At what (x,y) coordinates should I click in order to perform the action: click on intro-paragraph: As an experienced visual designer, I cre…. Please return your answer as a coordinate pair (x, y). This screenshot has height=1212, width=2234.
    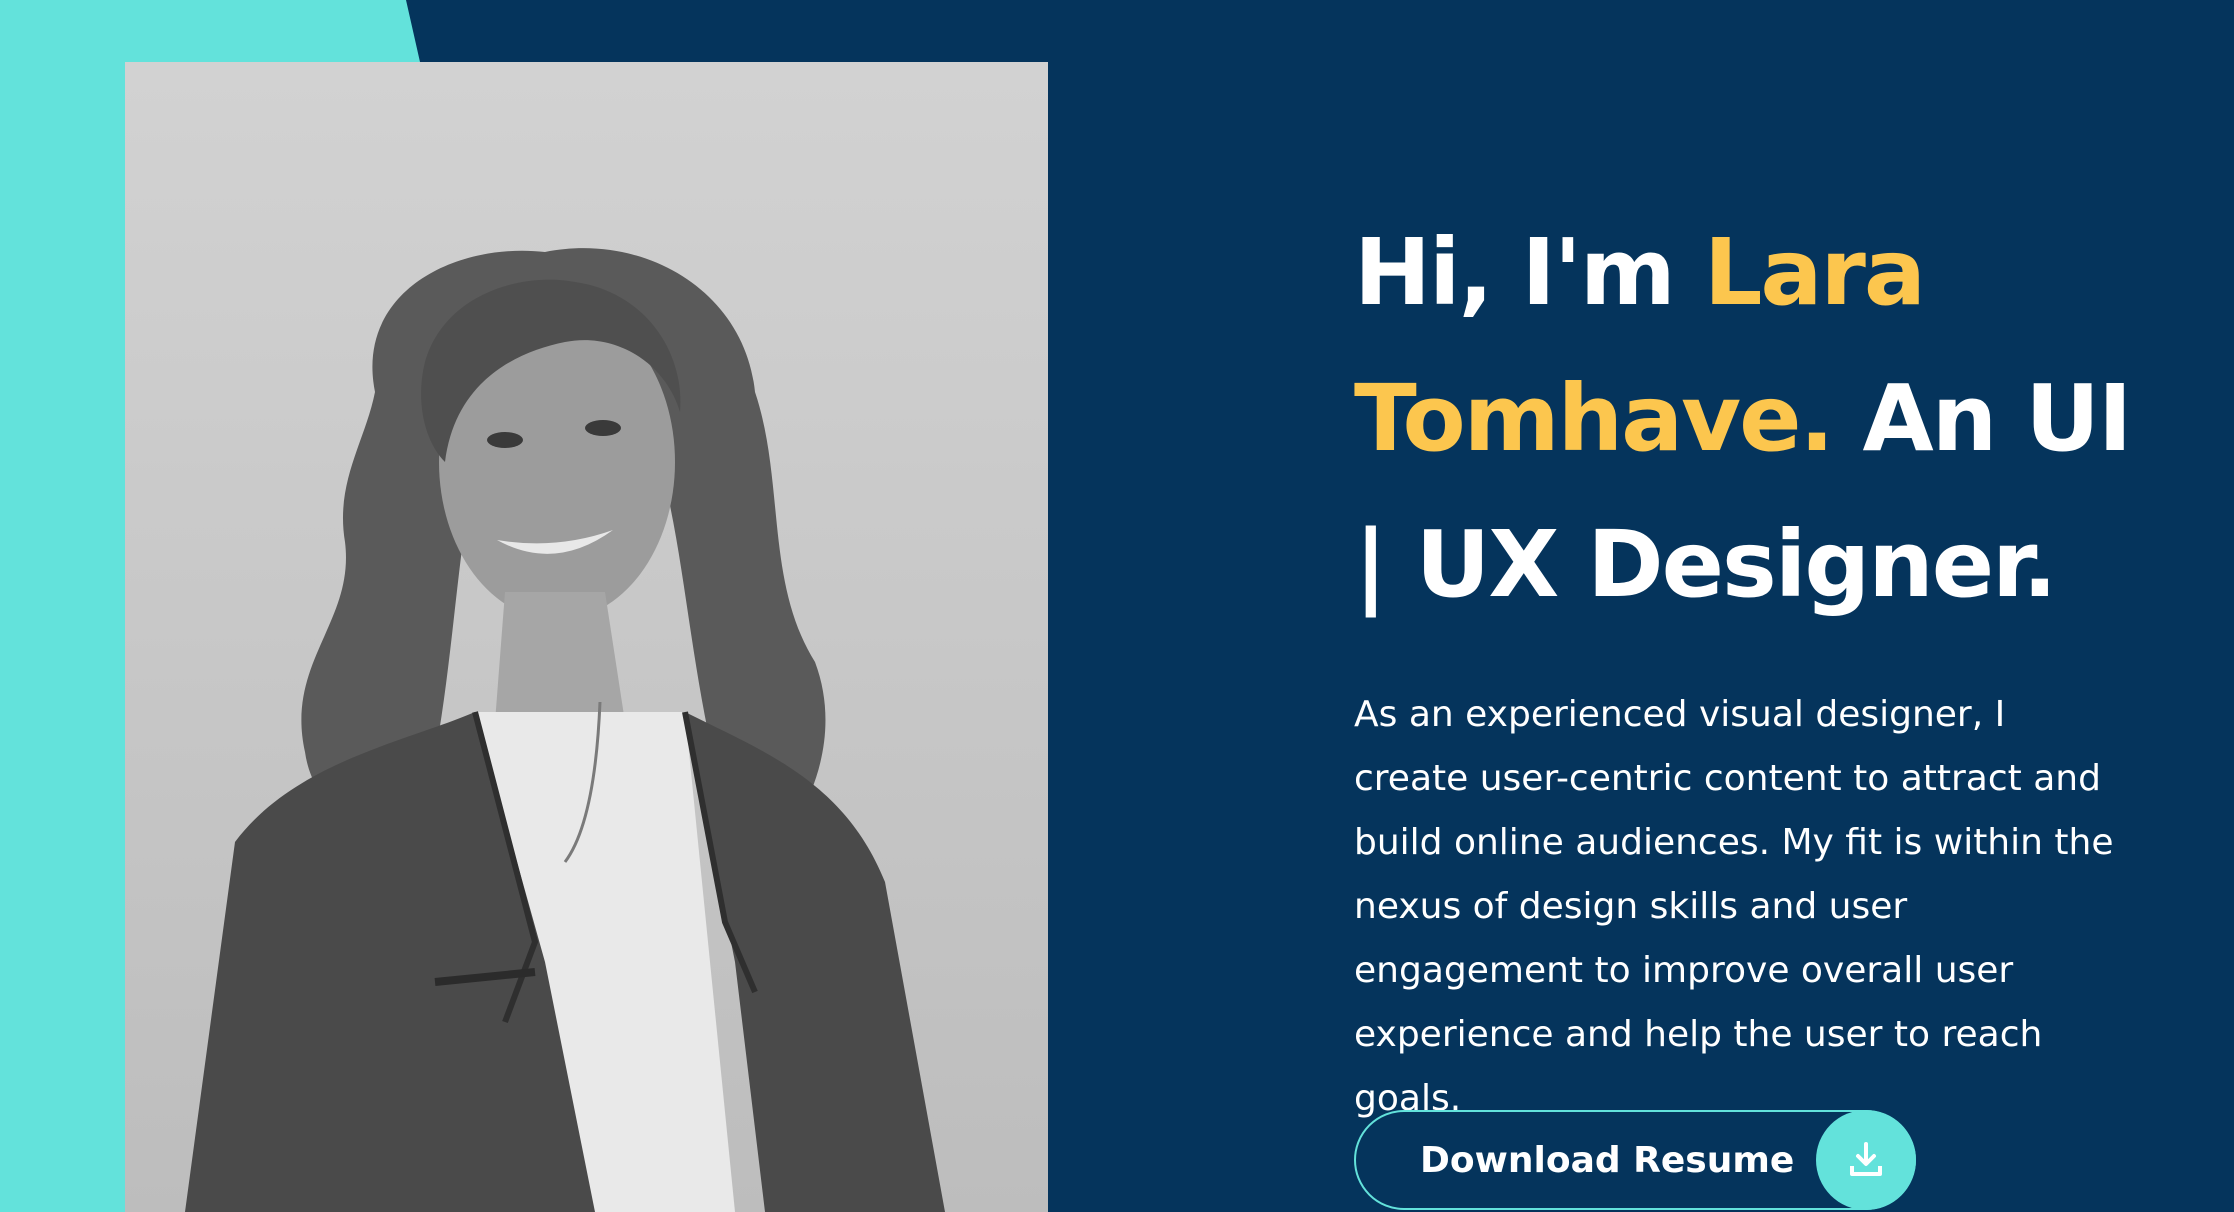
    Looking at the image, I should click on (1734, 906).